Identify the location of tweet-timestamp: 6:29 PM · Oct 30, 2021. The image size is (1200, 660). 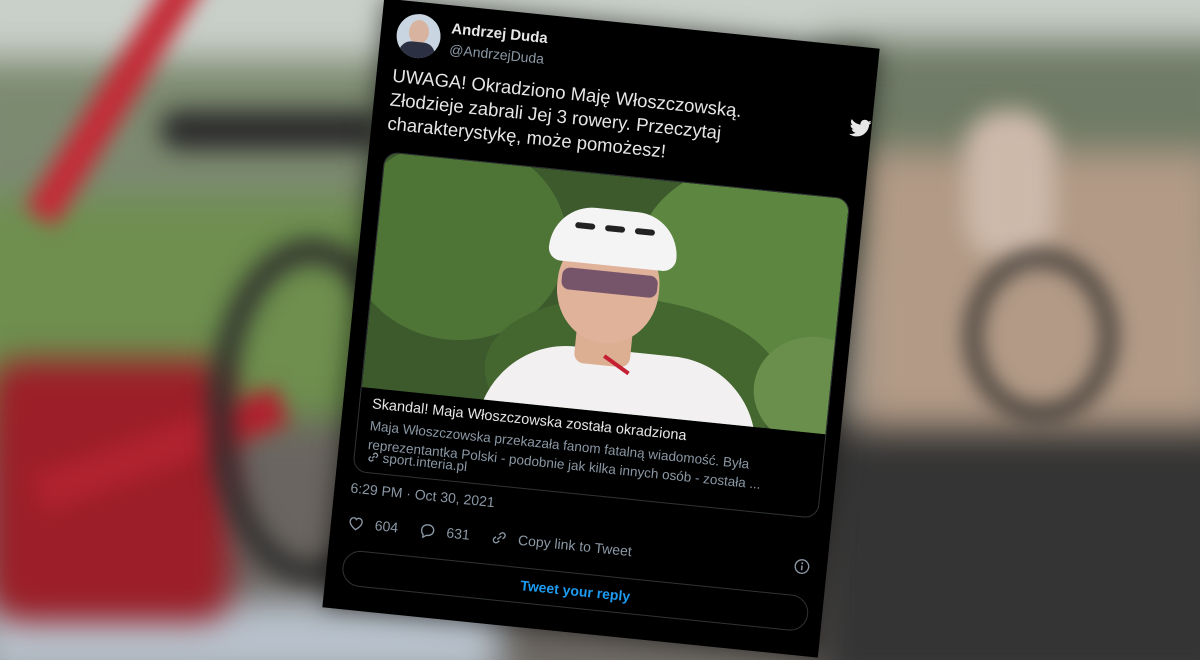
(423, 495).